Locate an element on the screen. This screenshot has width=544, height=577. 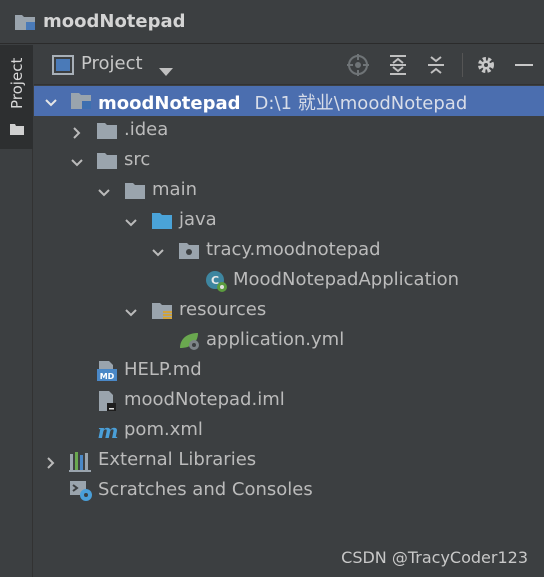
expand-all-icon is located at coordinates (398, 65).